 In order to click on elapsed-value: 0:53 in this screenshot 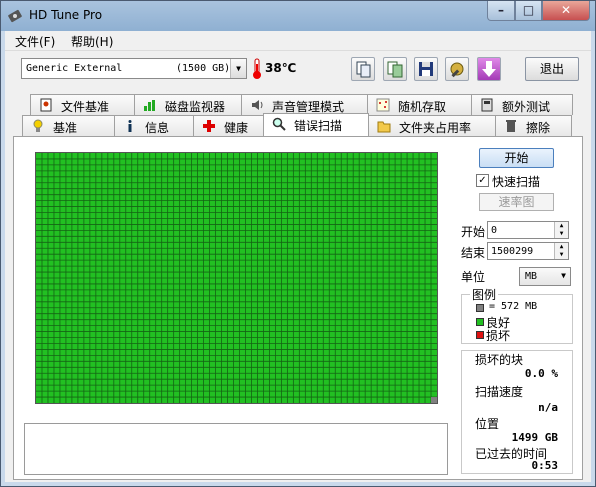, I will do `click(545, 465)`.